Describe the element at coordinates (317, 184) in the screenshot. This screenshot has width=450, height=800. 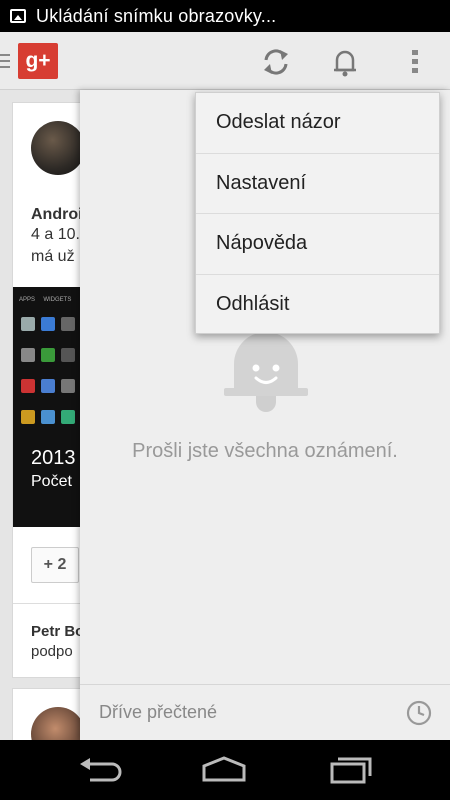
I see `menu-item-settings: Nastavení` at that location.